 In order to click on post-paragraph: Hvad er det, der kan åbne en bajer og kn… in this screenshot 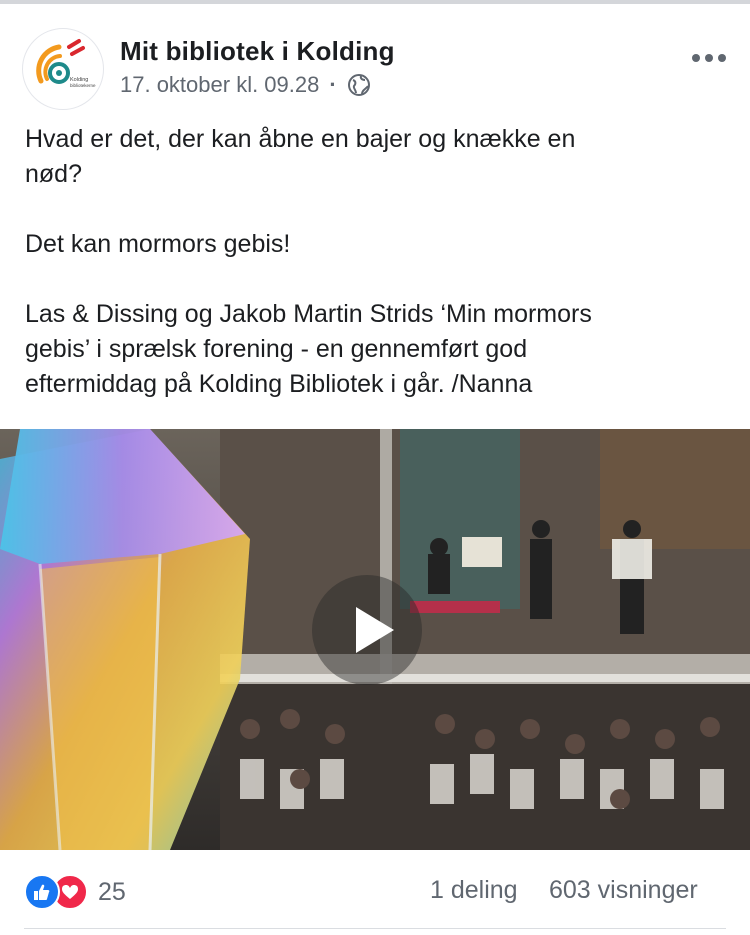, I will do `click(300, 156)`.